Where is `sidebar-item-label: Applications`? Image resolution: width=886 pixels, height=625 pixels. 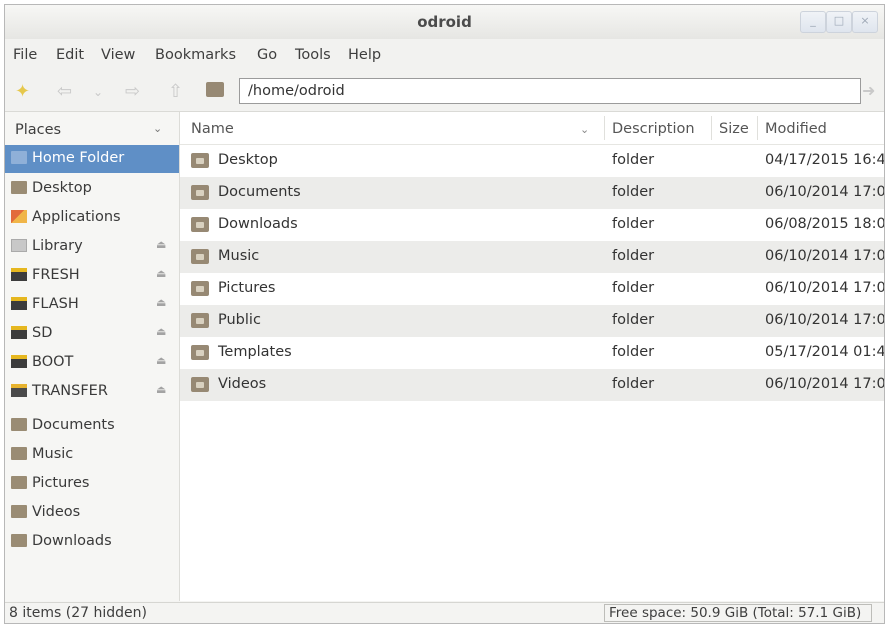 sidebar-item-label: Applications is located at coordinates (76, 217).